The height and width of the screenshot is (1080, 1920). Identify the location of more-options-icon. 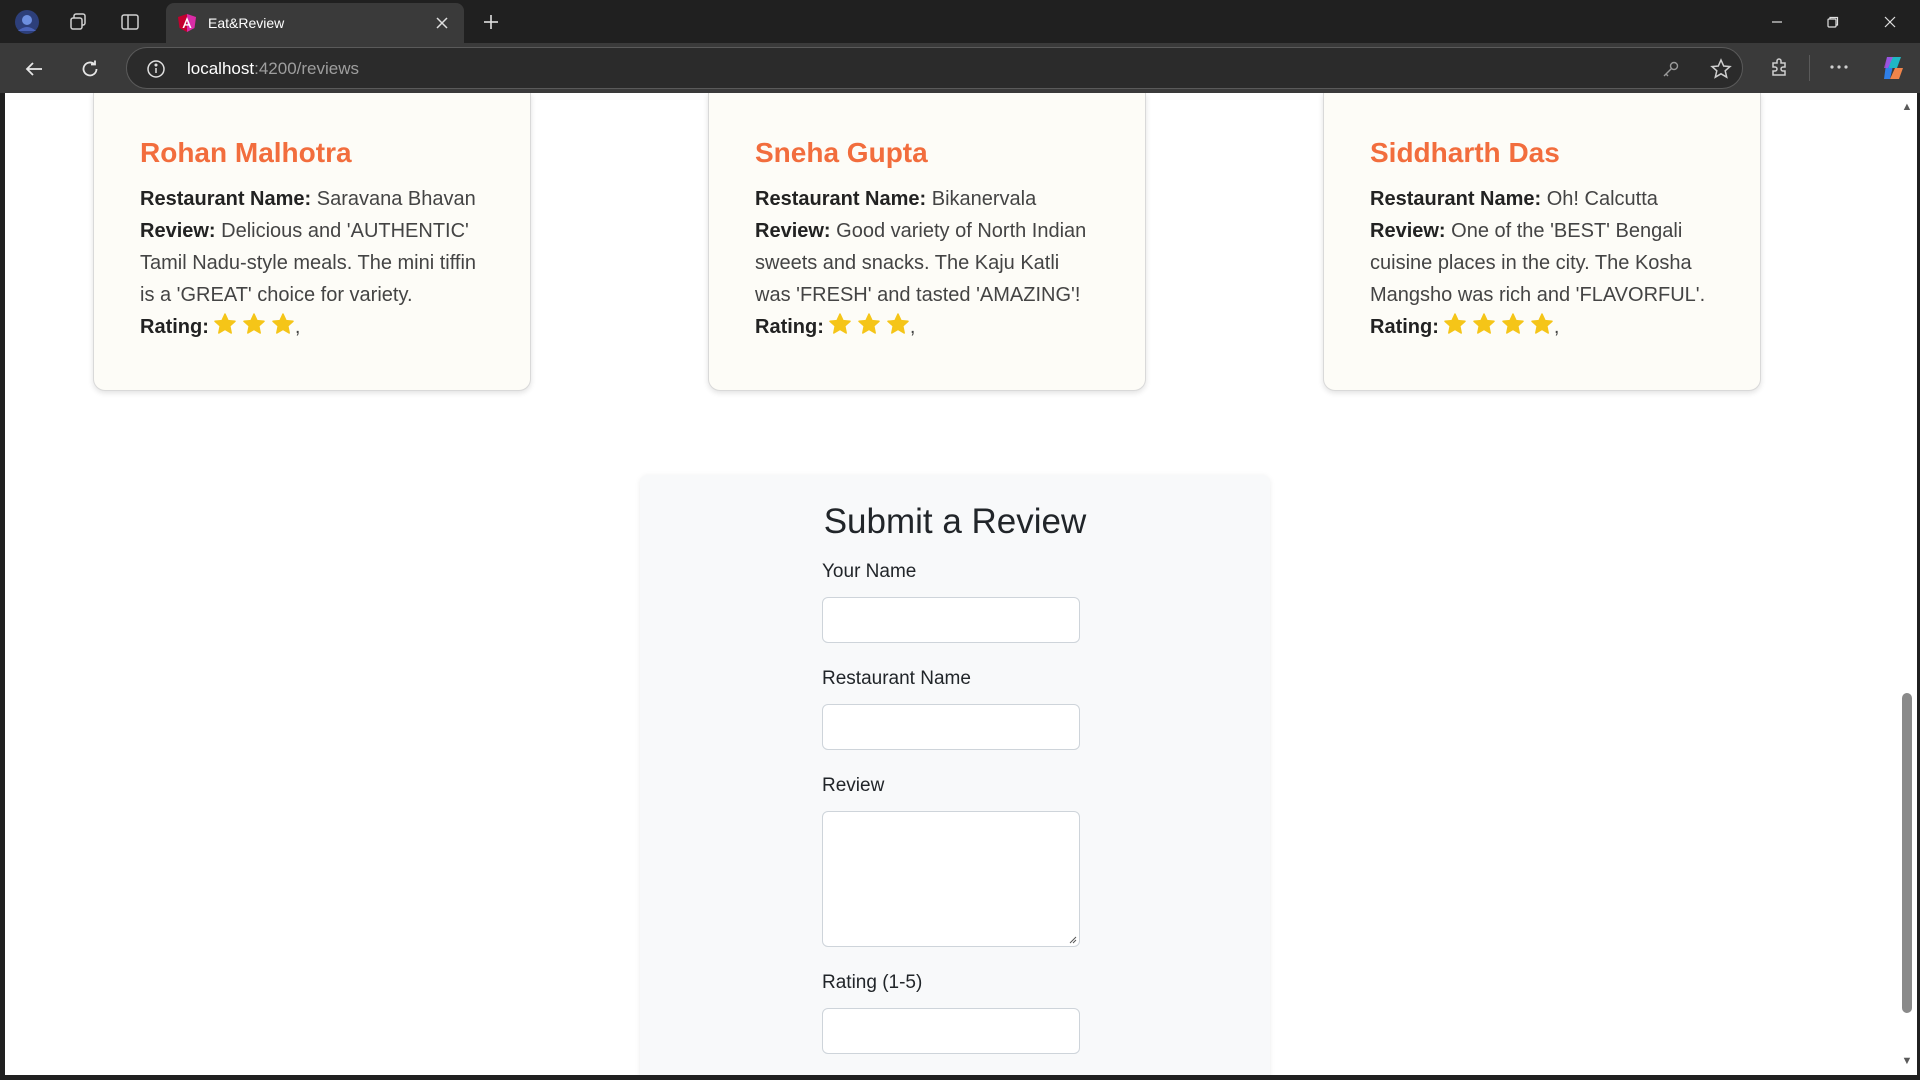
(1839, 67).